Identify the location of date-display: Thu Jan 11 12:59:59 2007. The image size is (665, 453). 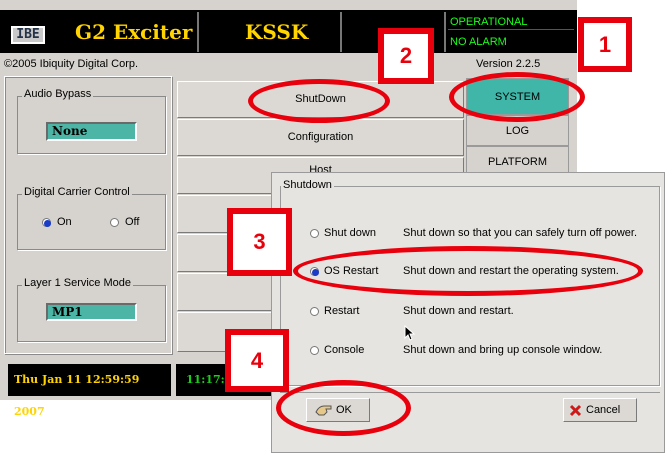
(89, 391).